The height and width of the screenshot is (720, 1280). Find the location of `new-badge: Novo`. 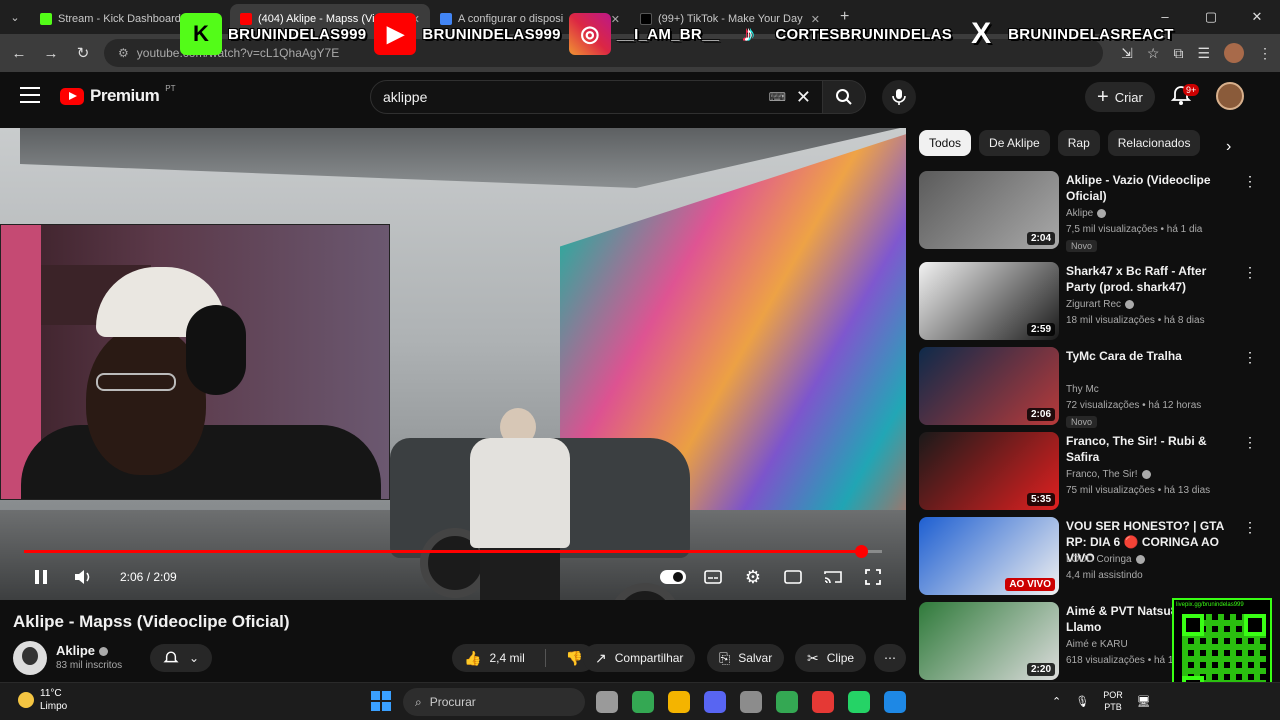

new-badge: Novo is located at coordinates (1082, 422).